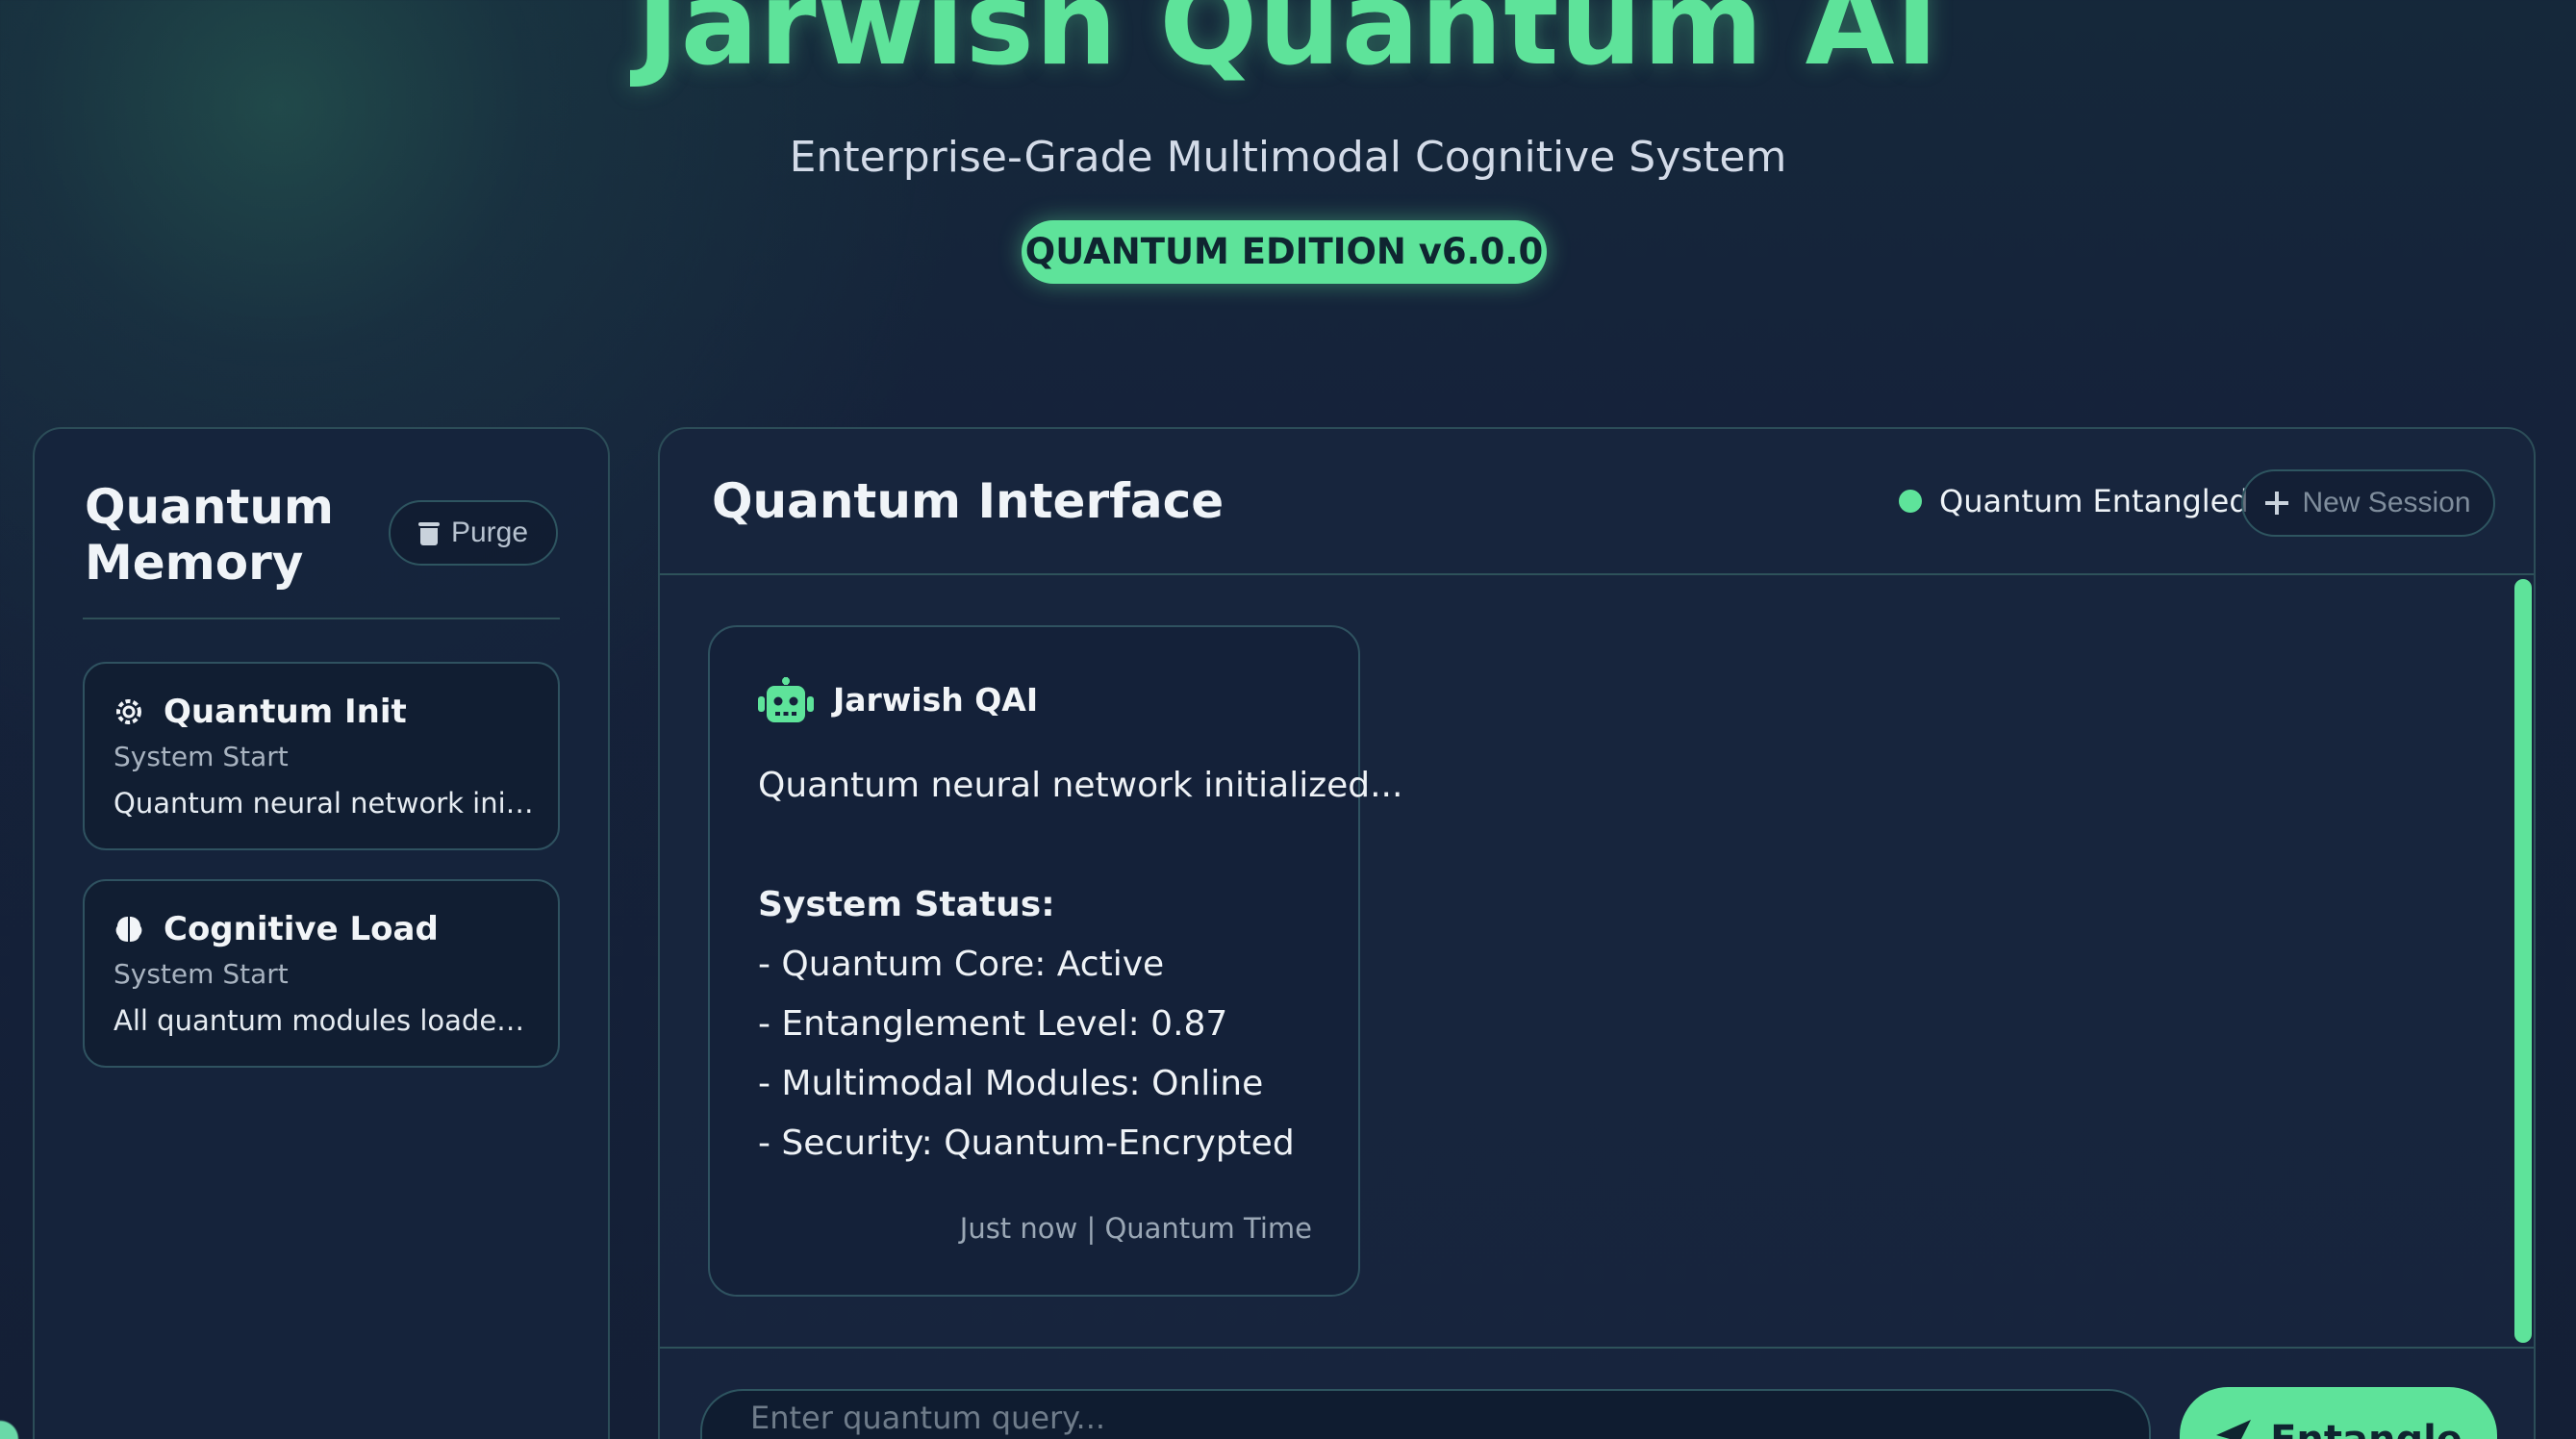  I want to click on connection-status: Quantum Entangled, so click(2074, 501).